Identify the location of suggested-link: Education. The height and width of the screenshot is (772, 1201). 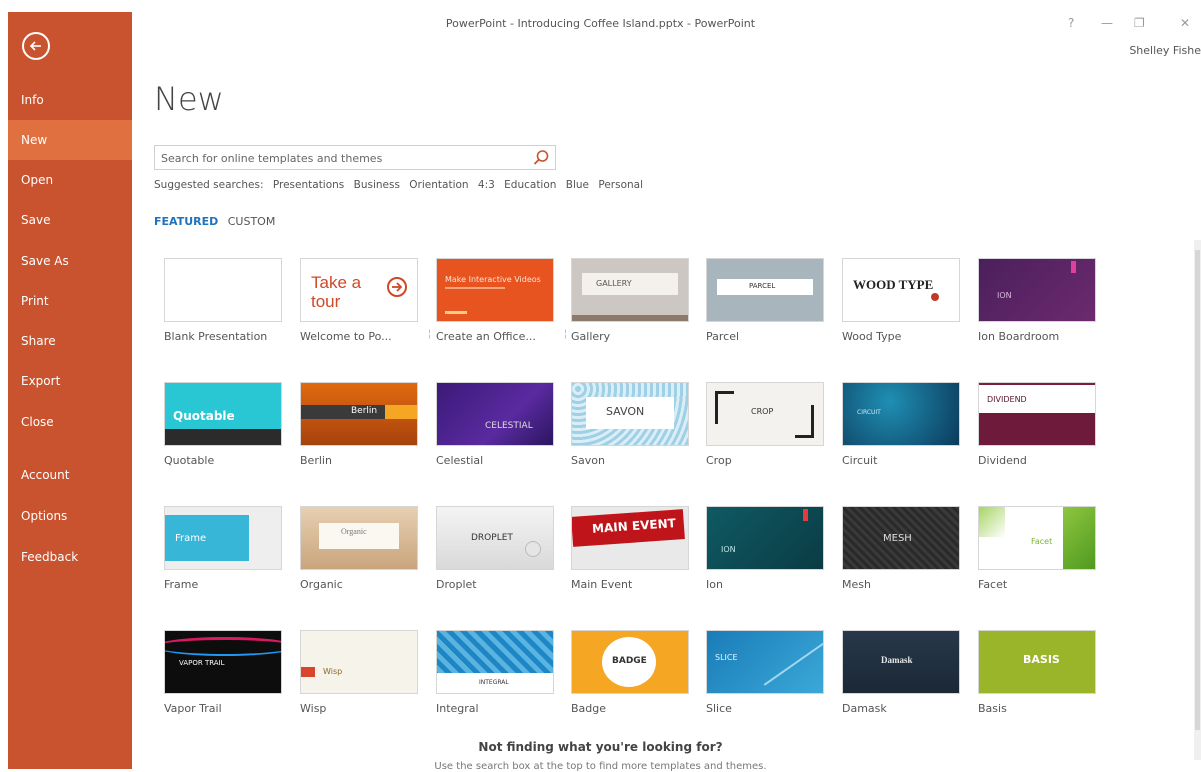
(530, 185).